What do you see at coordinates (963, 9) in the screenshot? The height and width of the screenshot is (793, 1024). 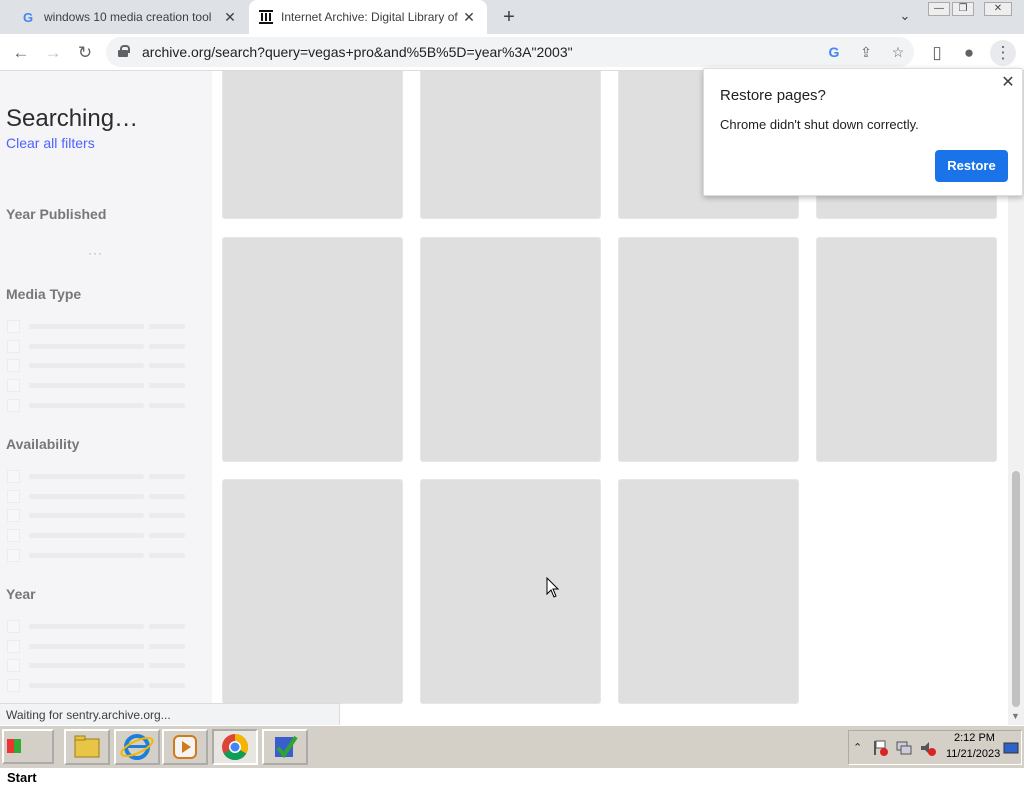 I see `restore-window-button: ❐` at bounding box center [963, 9].